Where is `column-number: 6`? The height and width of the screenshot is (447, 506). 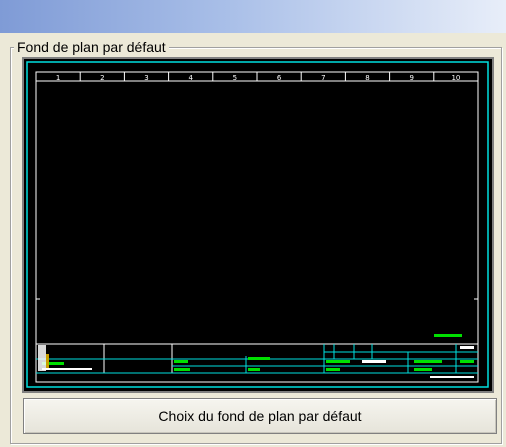
column-number: 6 is located at coordinates (279, 78).